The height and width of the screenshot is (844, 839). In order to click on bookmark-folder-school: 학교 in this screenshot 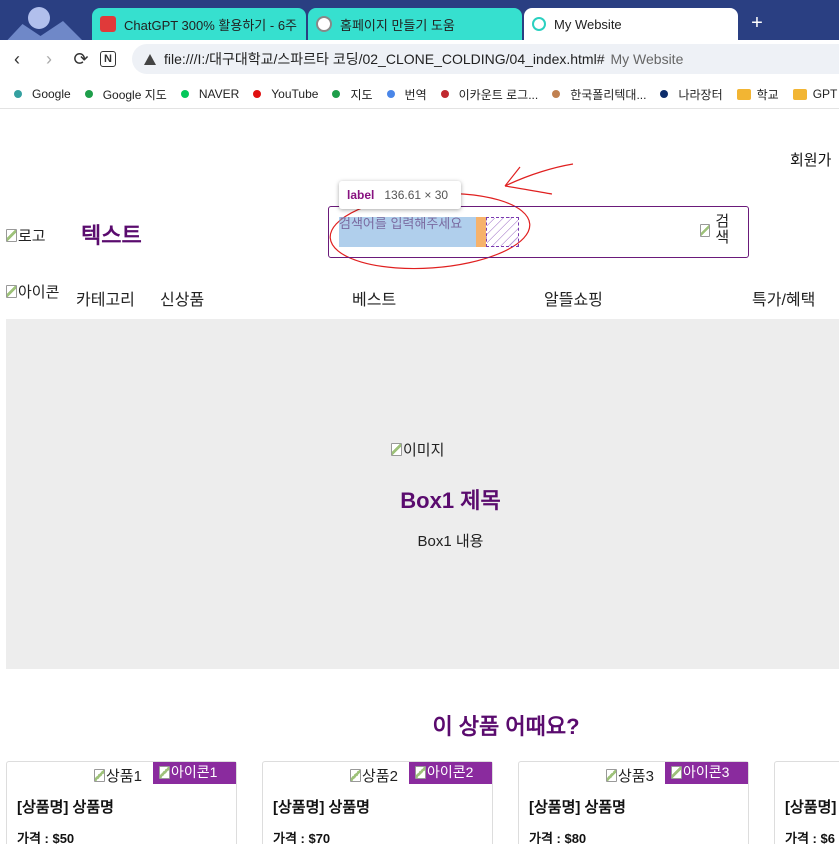, I will do `click(757, 94)`.